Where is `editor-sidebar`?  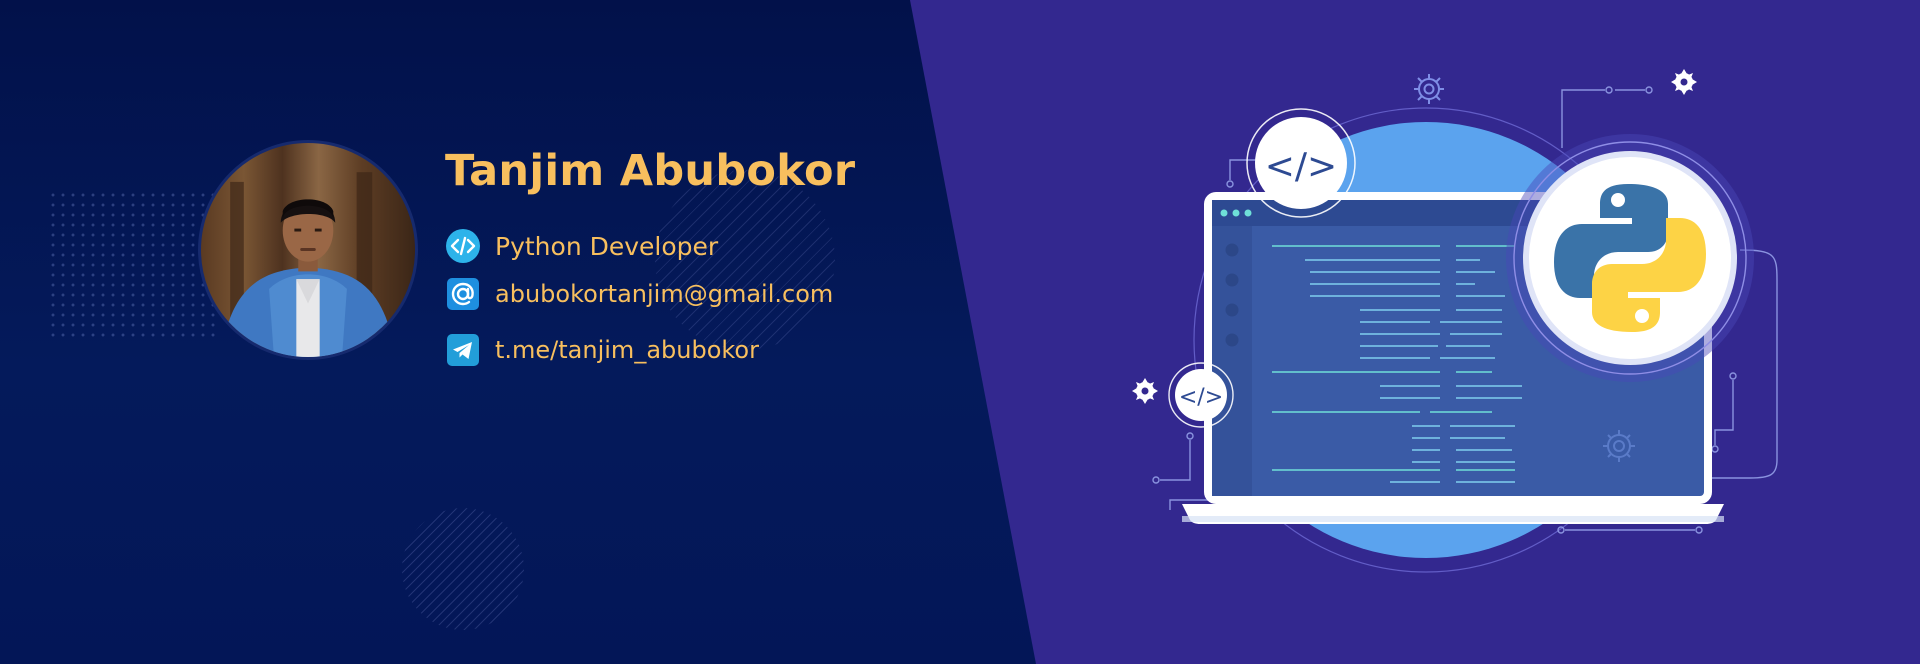 editor-sidebar is located at coordinates (1232, 361).